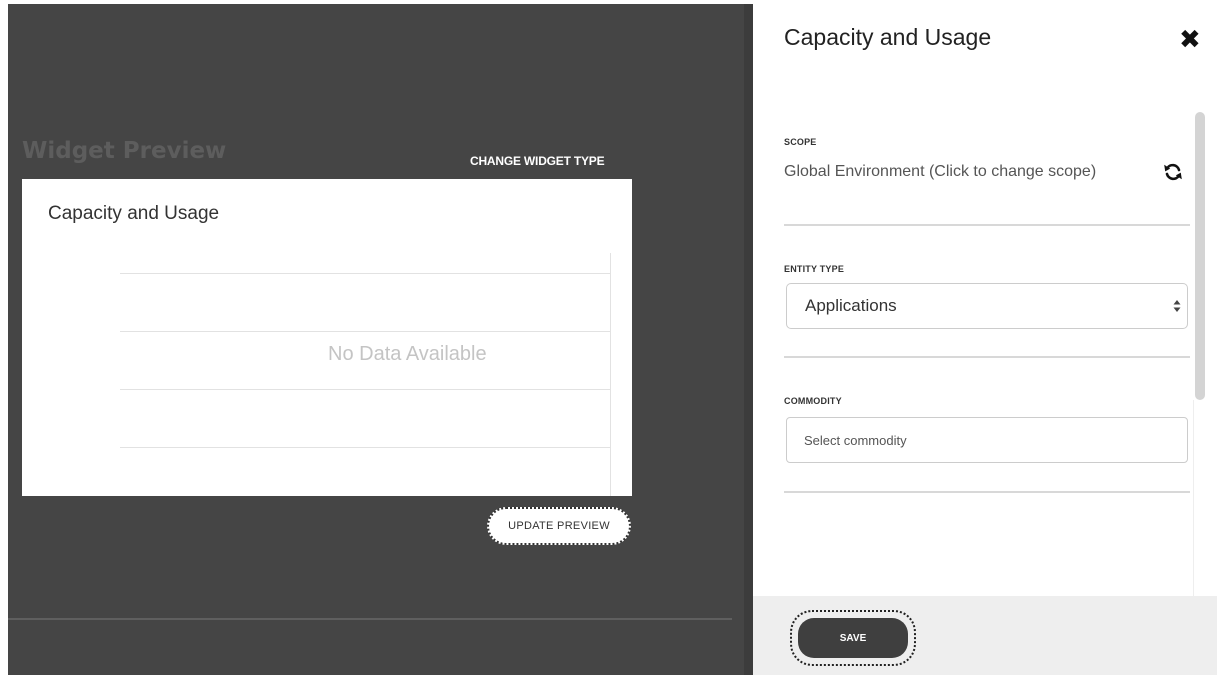 This screenshot has height=675, width=1217. I want to click on entity-type-select: Applications, so click(987, 306).